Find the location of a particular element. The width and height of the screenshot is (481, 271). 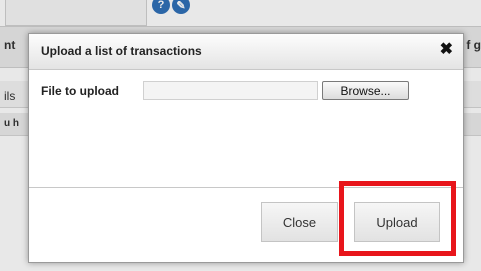

close-icon: ✖ is located at coordinates (446, 50).